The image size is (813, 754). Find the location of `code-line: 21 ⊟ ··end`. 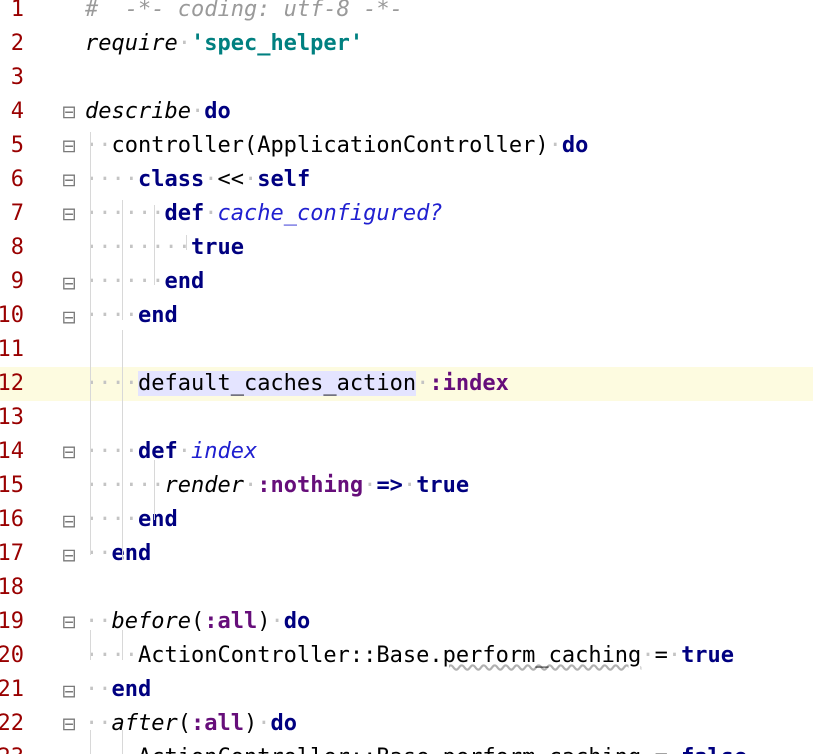

code-line: 21 ⊟ ··end is located at coordinates (406, 690).